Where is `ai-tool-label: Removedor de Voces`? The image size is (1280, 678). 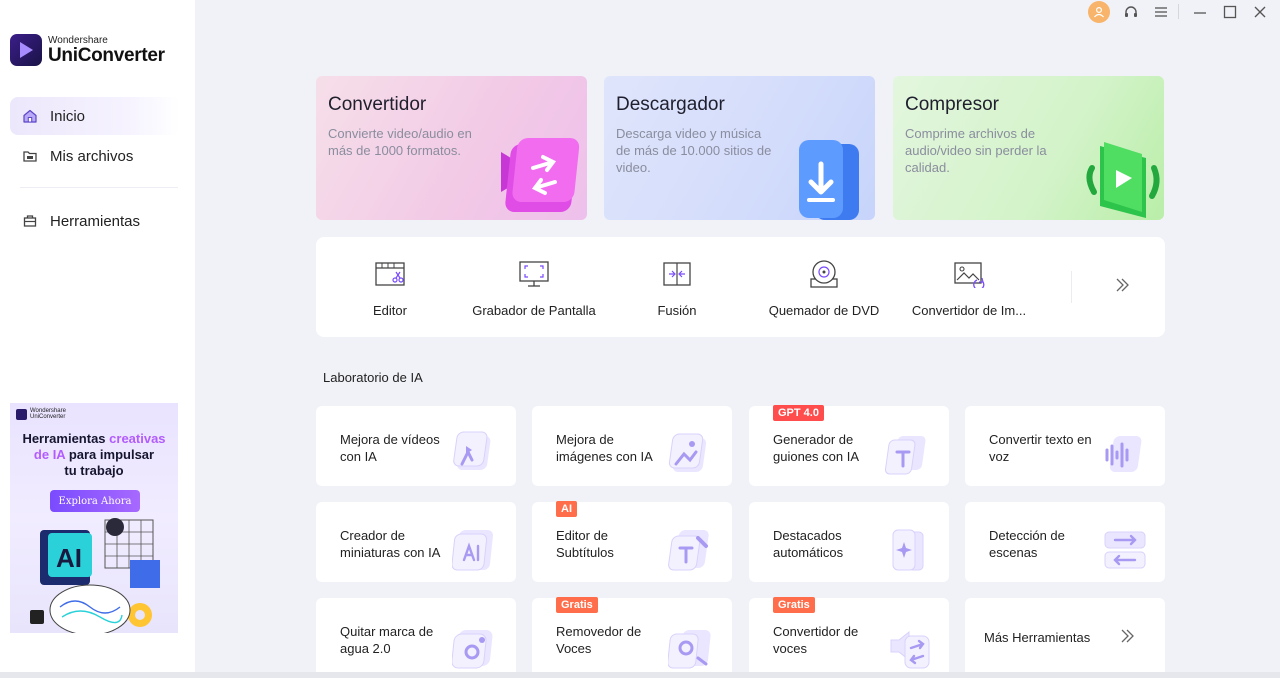 ai-tool-label: Removedor de Voces is located at coordinates (599, 640).